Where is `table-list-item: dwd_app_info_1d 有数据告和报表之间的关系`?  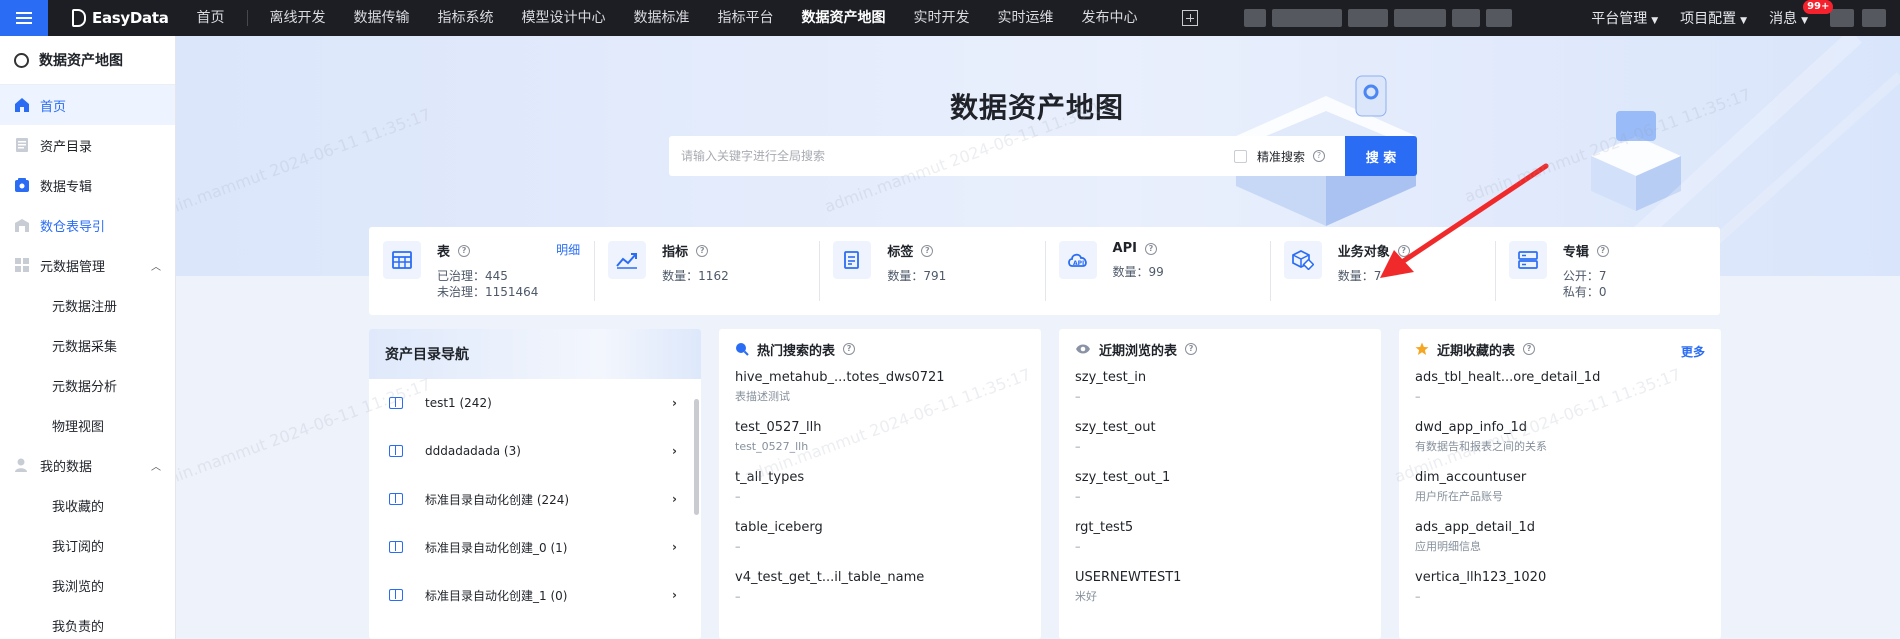
table-list-item: dwd_app_info_1d 有数据告和报表之间的关系 is located at coordinates (1560, 444).